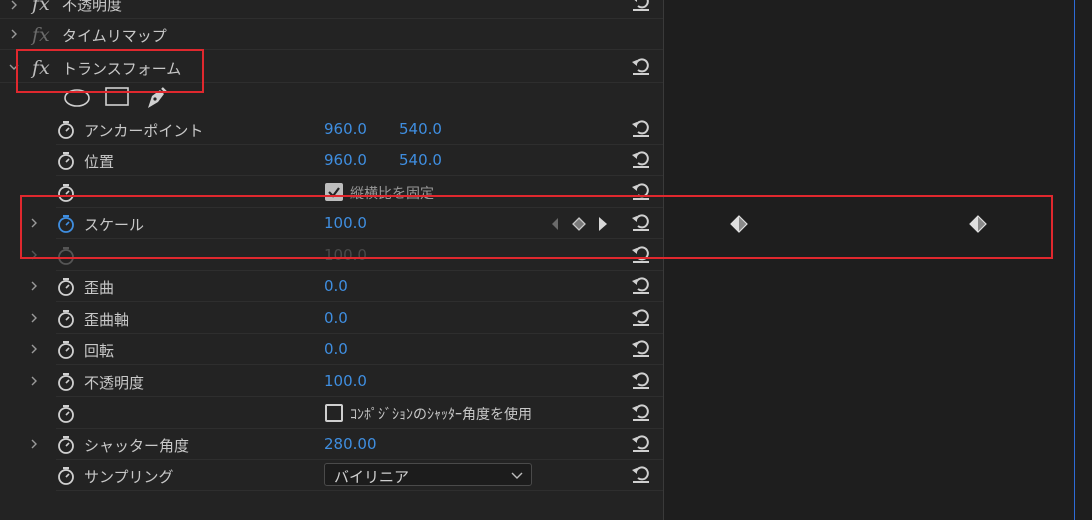 This screenshot has height=520, width=1092. Describe the element at coordinates (114, 383) in the screenshot. I see `property-label: 不透明度` at that location.